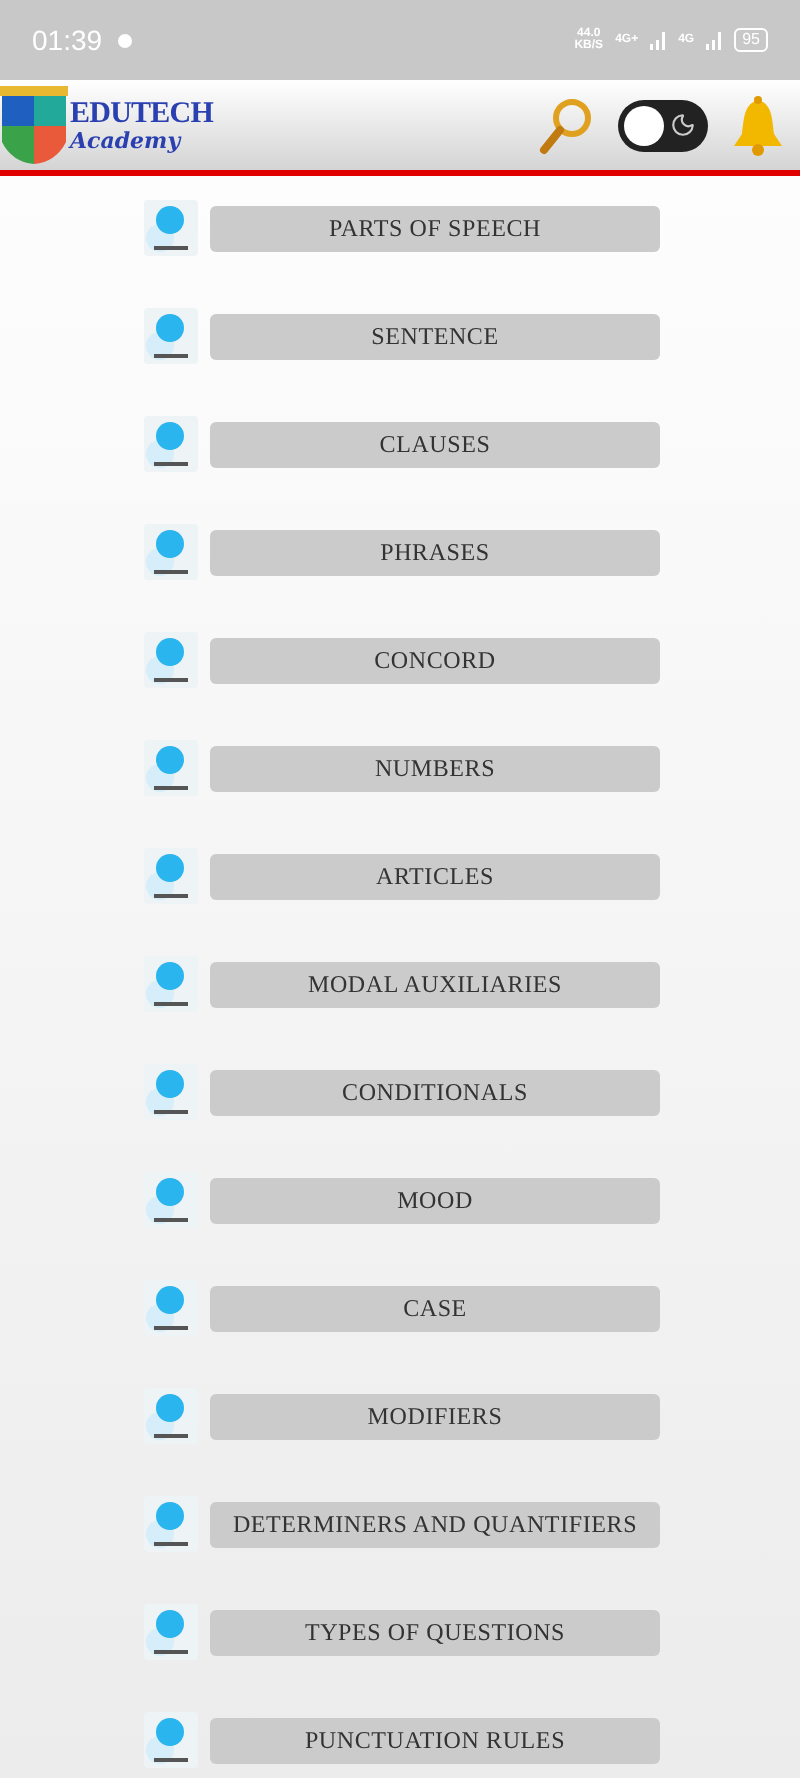 The height and width of the screenshot is (1778, 800). Describe the element at coordinates (435, 1524) in the screenshot. I see `topic-button: DETERMINERS AND QUANTIFIERS` at that location.